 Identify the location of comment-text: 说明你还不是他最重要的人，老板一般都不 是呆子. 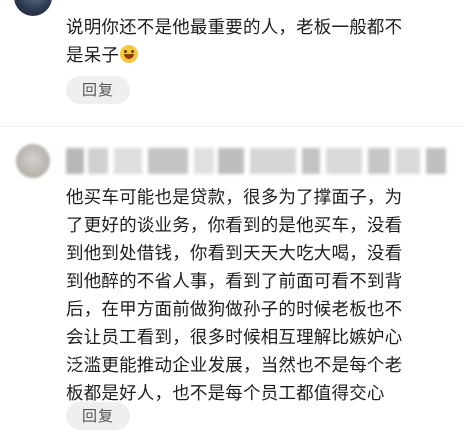
(254, 42).